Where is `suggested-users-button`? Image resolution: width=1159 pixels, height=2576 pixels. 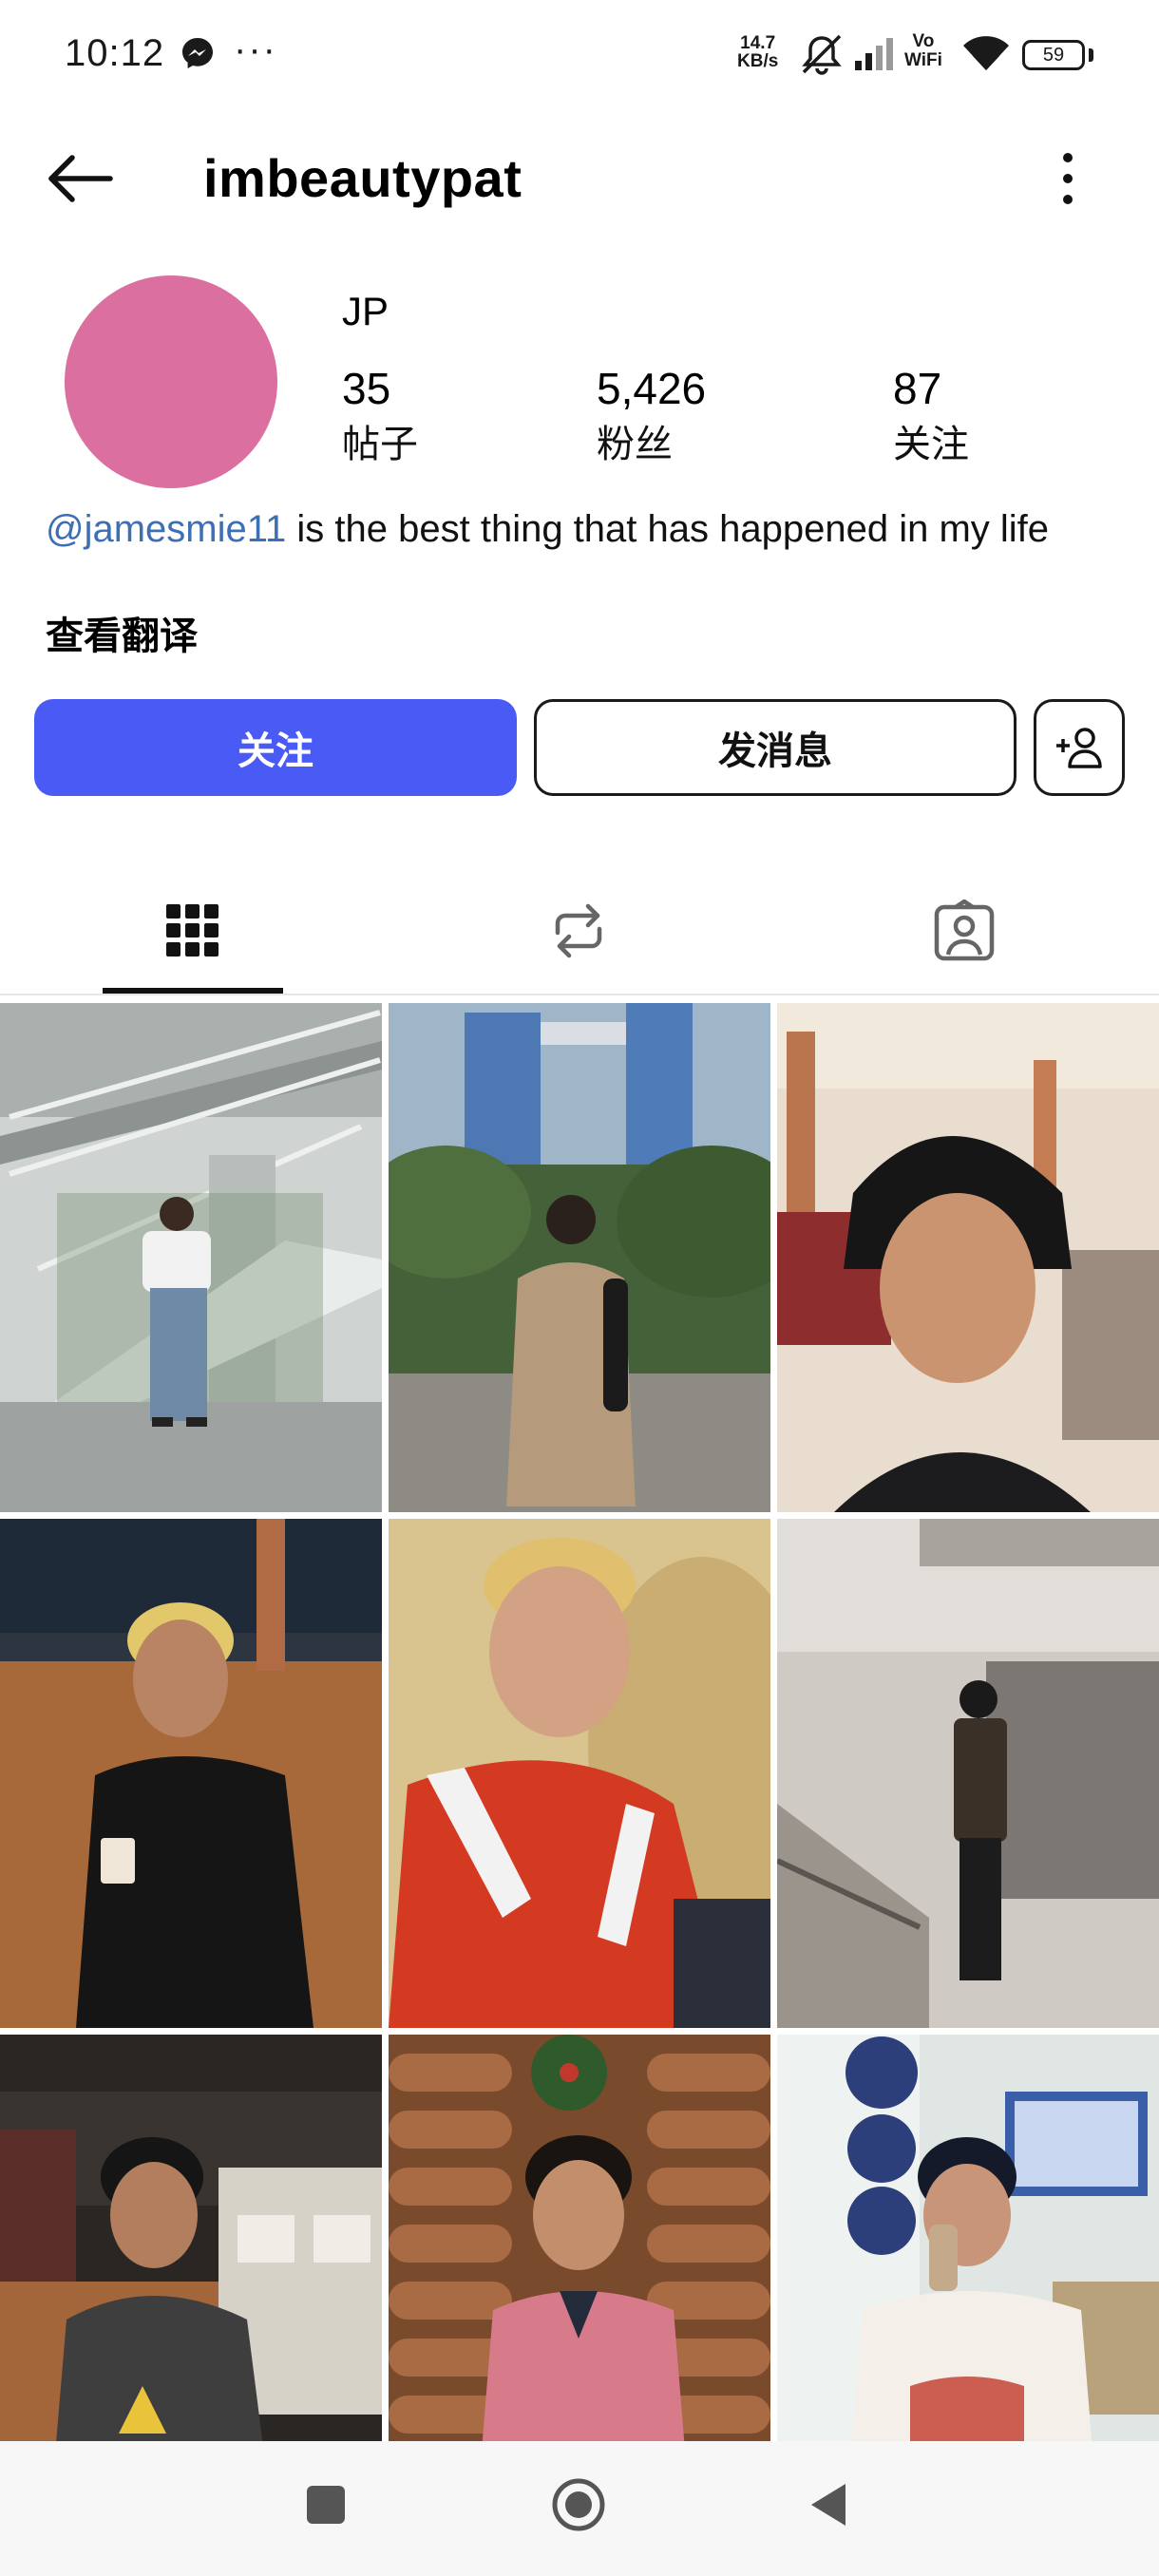 suggested-users-button is located at coordinates (1079, 747).